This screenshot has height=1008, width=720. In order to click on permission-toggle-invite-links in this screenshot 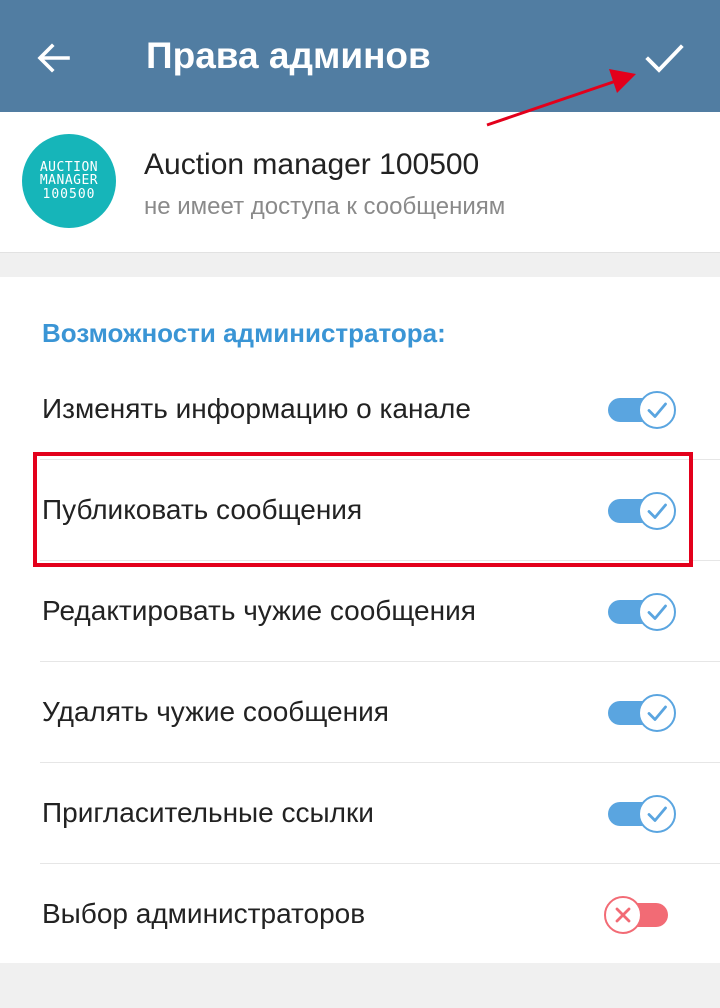, I will do `click(642, 814)`.